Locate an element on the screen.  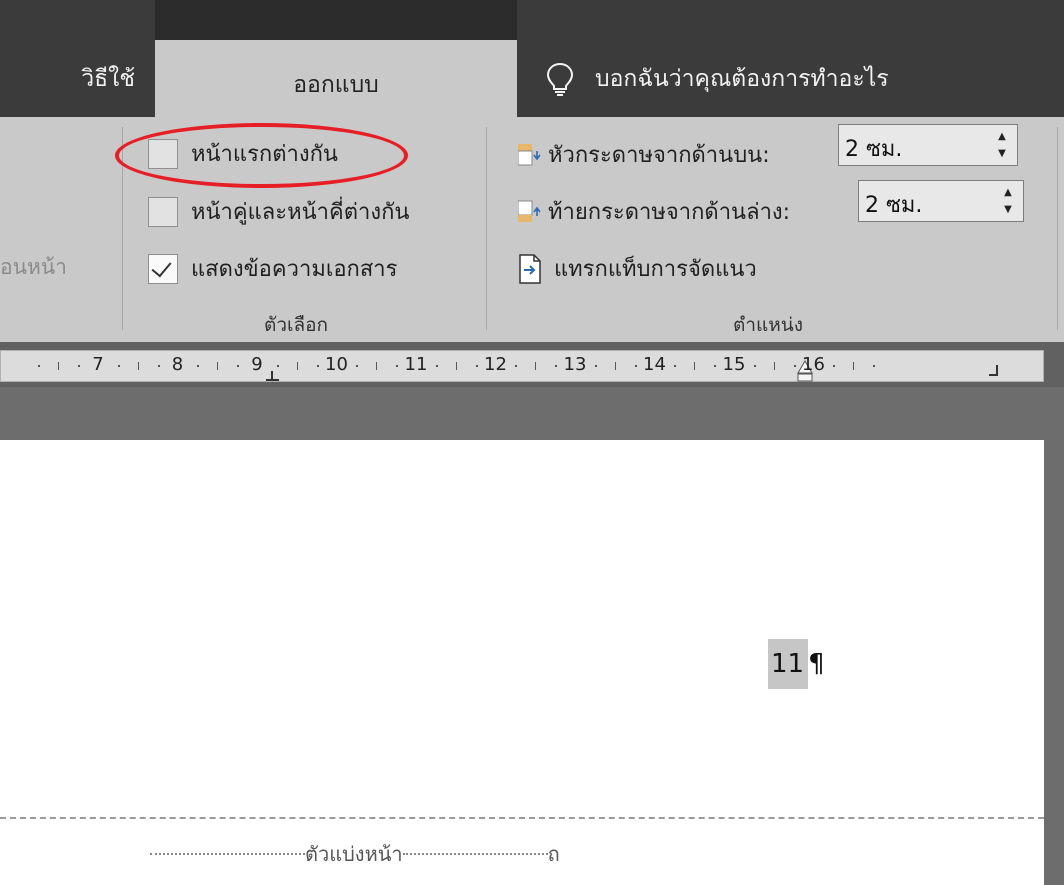
page-break-label: ตัวแบ่งหน้า is located at coordinates (354, 854).